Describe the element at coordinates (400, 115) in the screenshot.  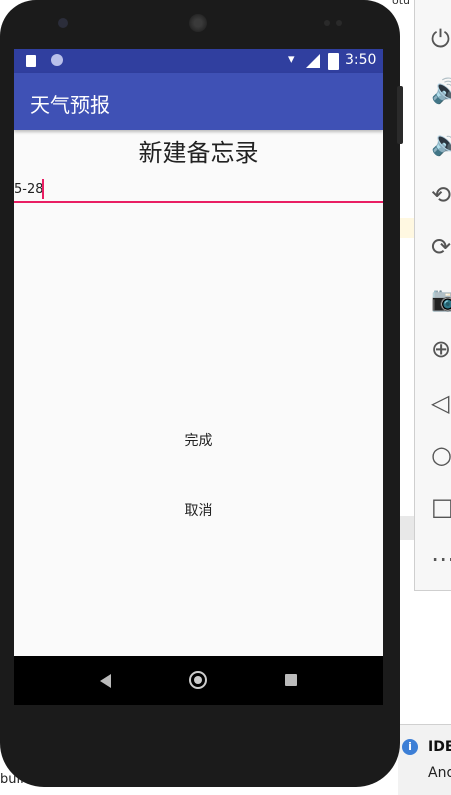
I see `power-side-button` at that location.